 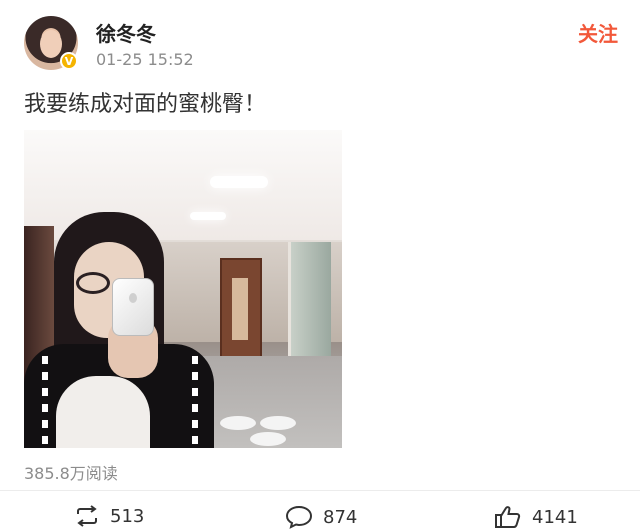 What do you see at coordinates (320, 490) in the screenshot?
I see `divider` at bounding box center [320, 490].